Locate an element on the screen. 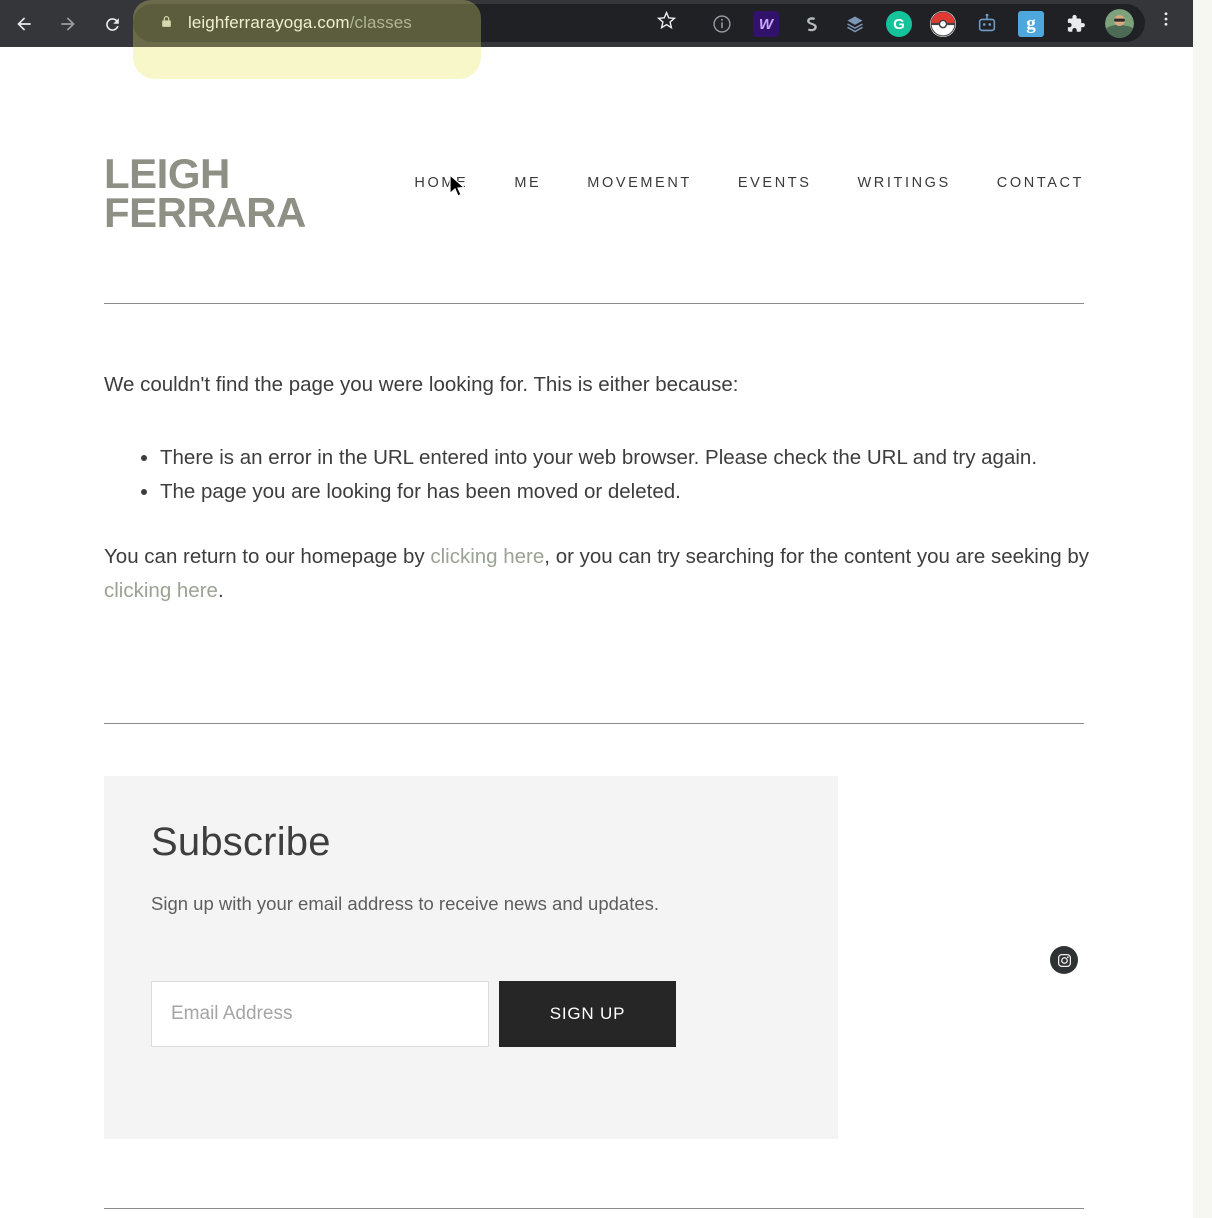 This screenshot has height=1218, width=1212. robot-glyph is located at coordinates (987, 22).